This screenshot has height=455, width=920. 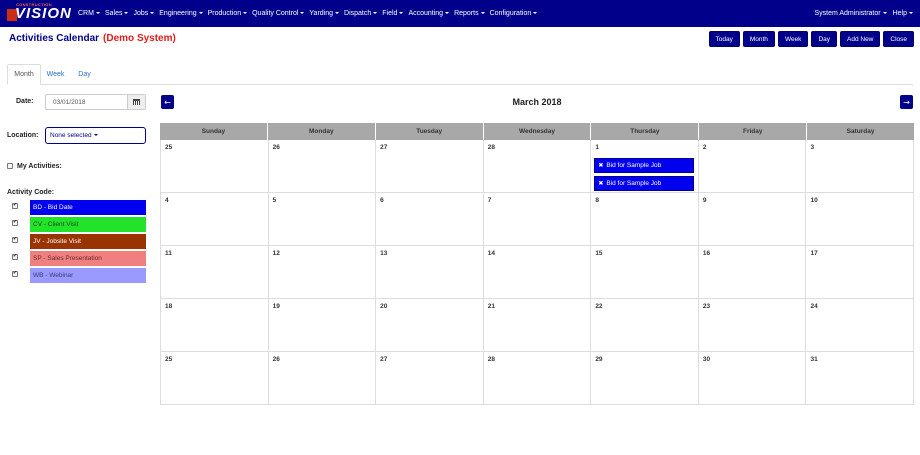 I want to click on view-tabs: Month Week Day, so click(x=460, y=74).